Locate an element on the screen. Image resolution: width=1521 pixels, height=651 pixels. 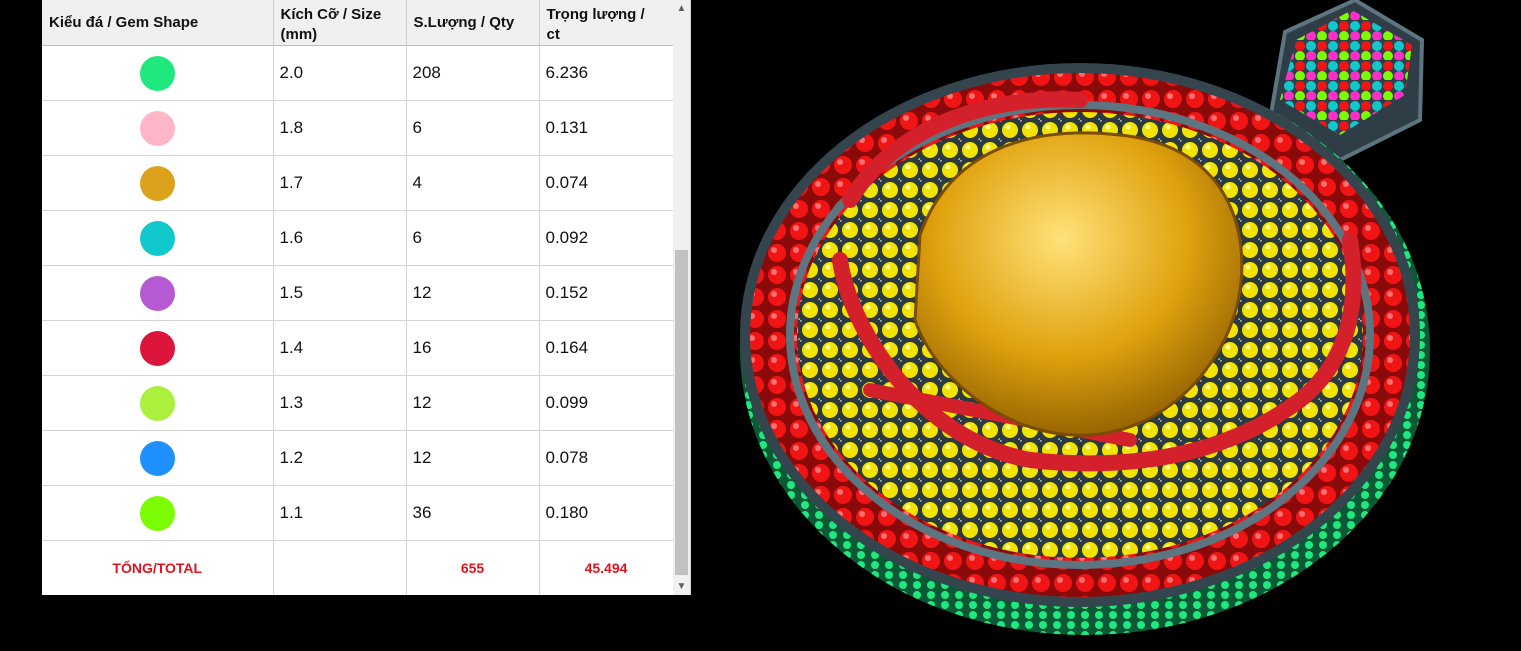
total-weight: 45.494 is located at coordinates (606, 567).